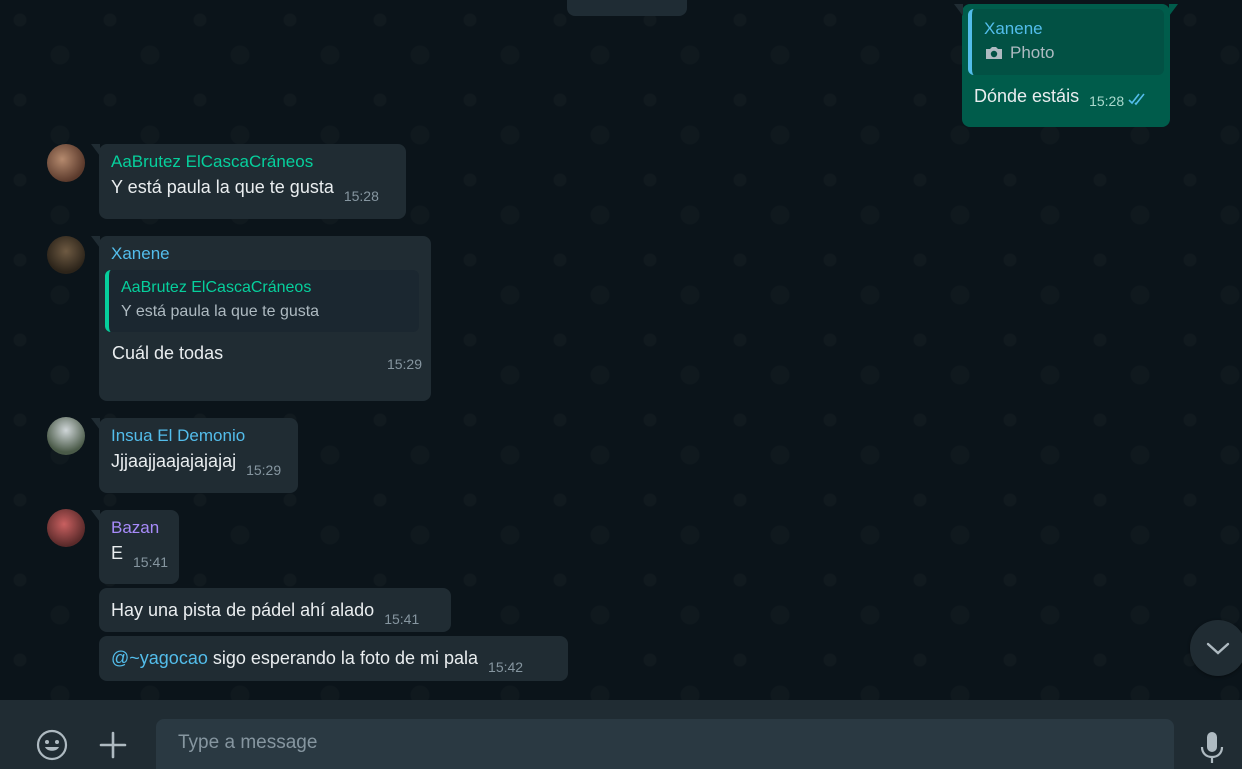 The height and width of the screenshot is (769, 1242). I want to click on message-bubble: Hay una pista de pádel ahí alado 15:41, so click(275, 610).